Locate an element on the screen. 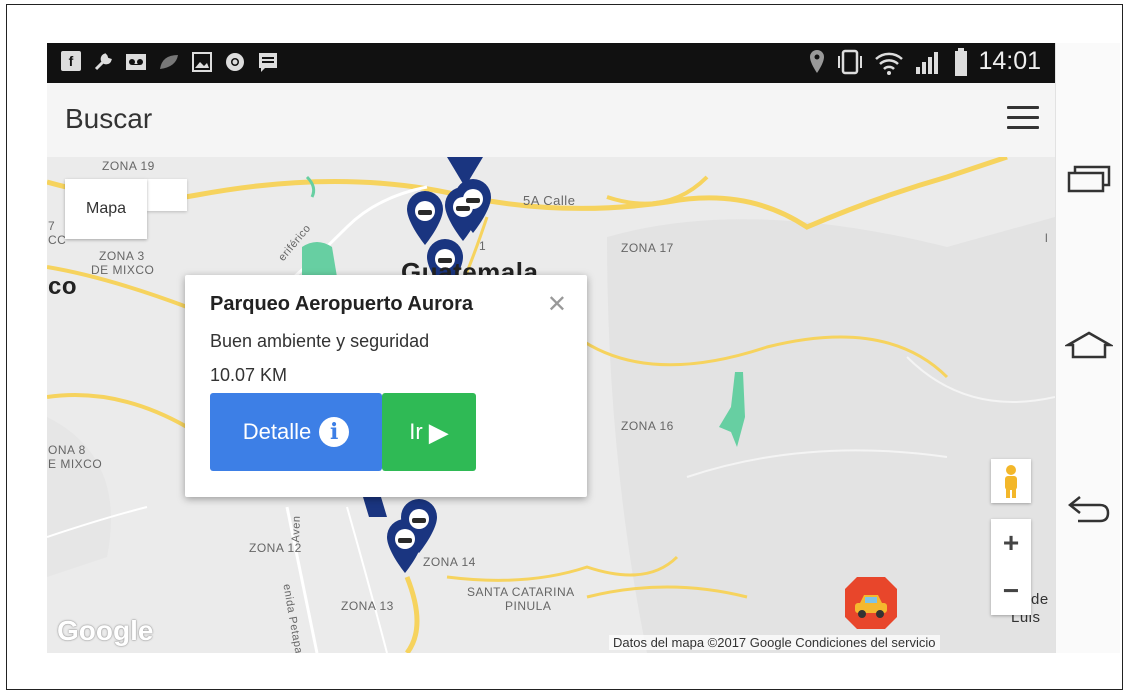 Image resolution: width=1129 pixels, height=694 pixels. recent-apps-icon is located at coordinates (1089, 179).